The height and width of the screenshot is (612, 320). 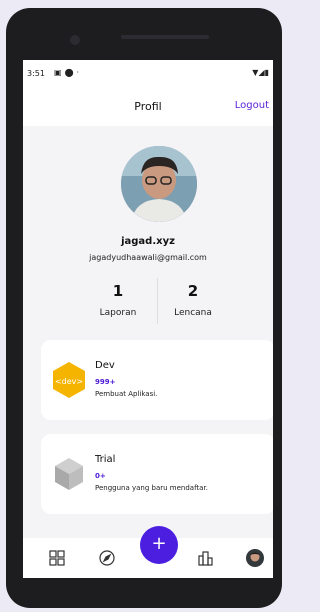 I want to click on speaker-grill, so click(x=165, y=37).